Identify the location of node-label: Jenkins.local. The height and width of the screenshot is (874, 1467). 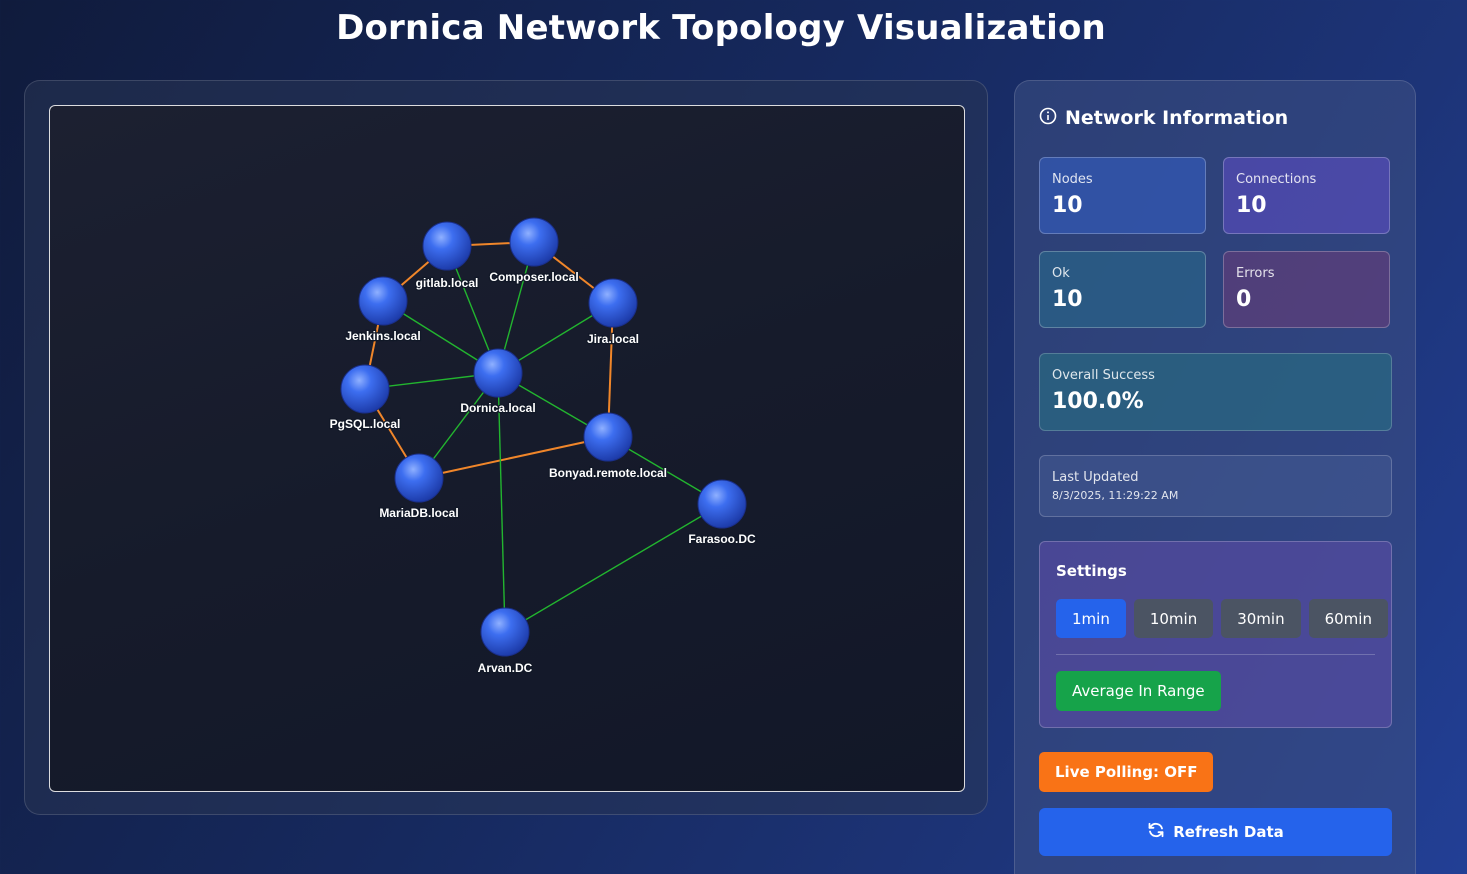
(382, 336).